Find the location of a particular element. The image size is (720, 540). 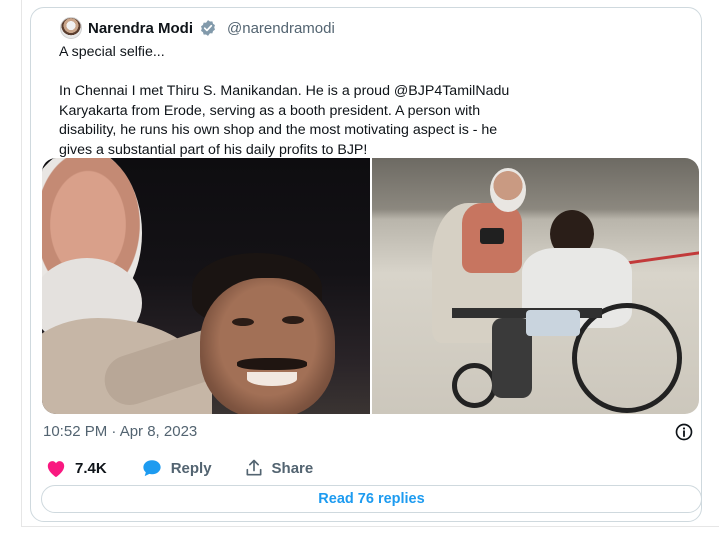

share-label: Share is located at coordinates (292, 468).